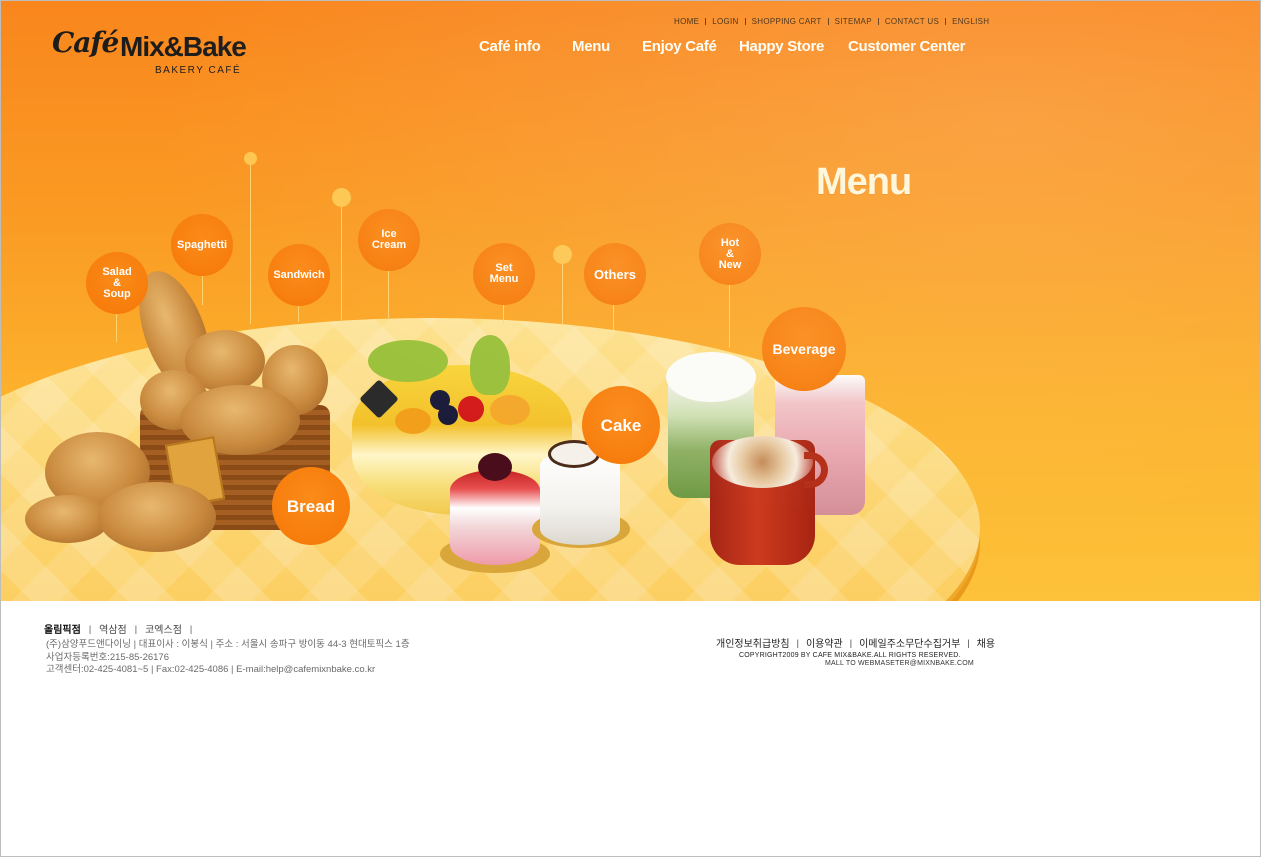 This screenshot has width=1261, height=857. I want to click on category-spaghetti: Spaghetti, so click(202, 245).